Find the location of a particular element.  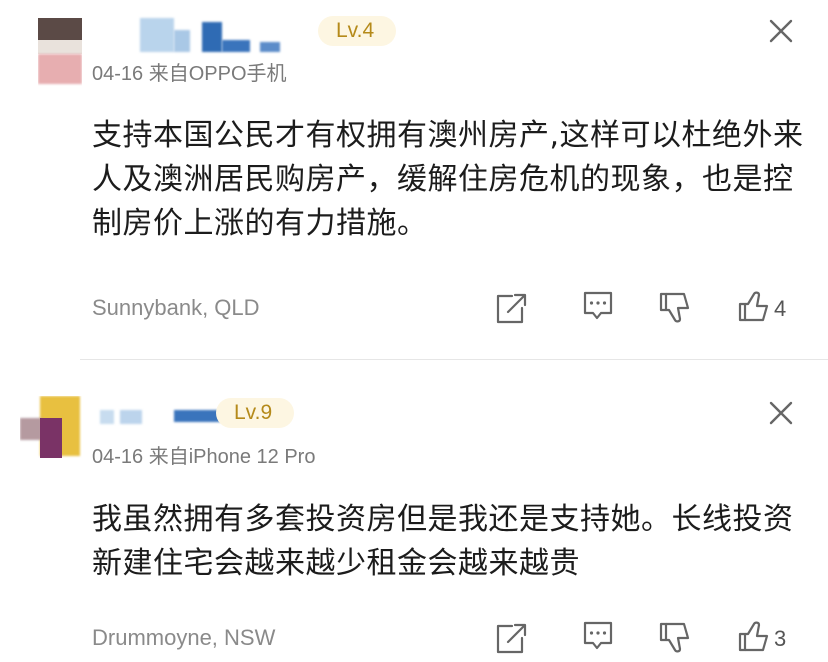

level-badge: Lv.4 is located at coordinates (357, 31).